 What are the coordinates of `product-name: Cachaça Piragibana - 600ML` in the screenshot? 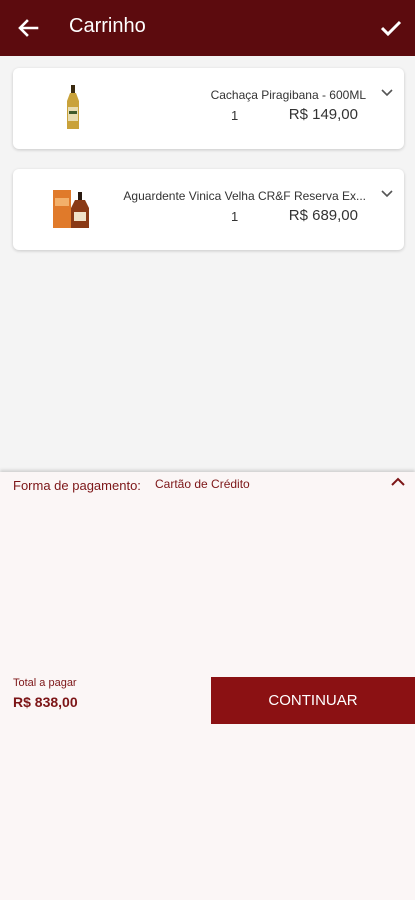 It's located at (288, 95).